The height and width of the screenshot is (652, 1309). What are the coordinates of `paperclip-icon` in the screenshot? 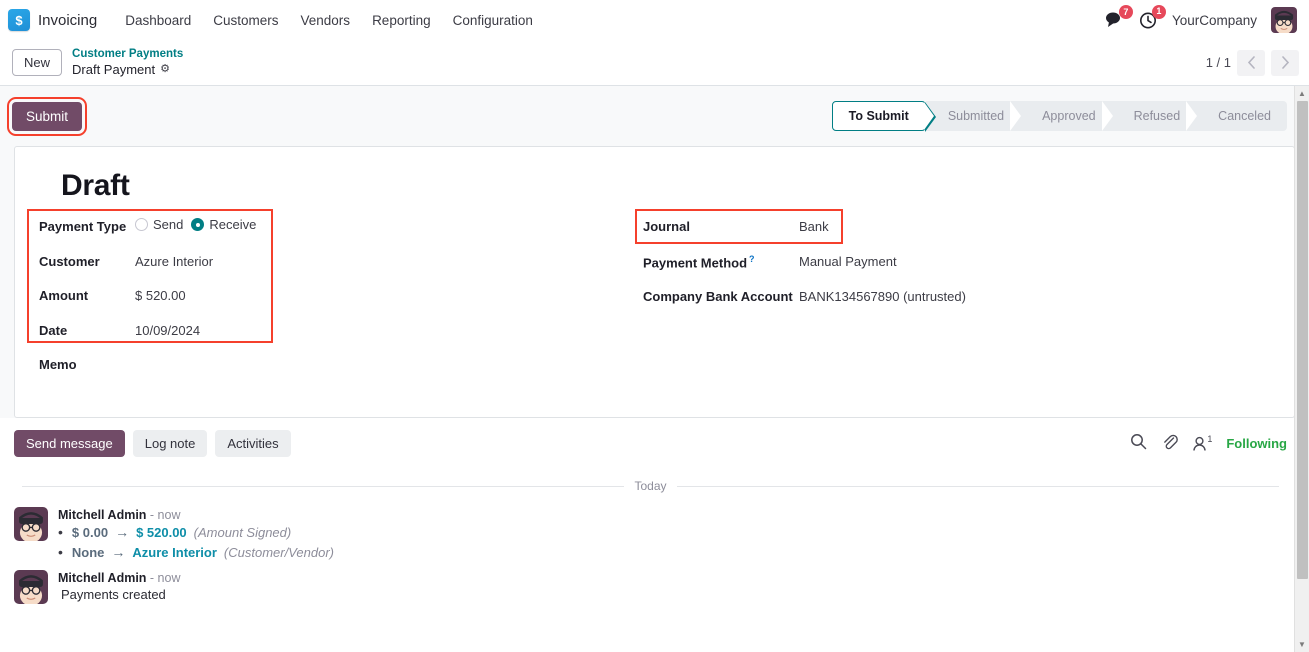 It's located at (1170, 444).